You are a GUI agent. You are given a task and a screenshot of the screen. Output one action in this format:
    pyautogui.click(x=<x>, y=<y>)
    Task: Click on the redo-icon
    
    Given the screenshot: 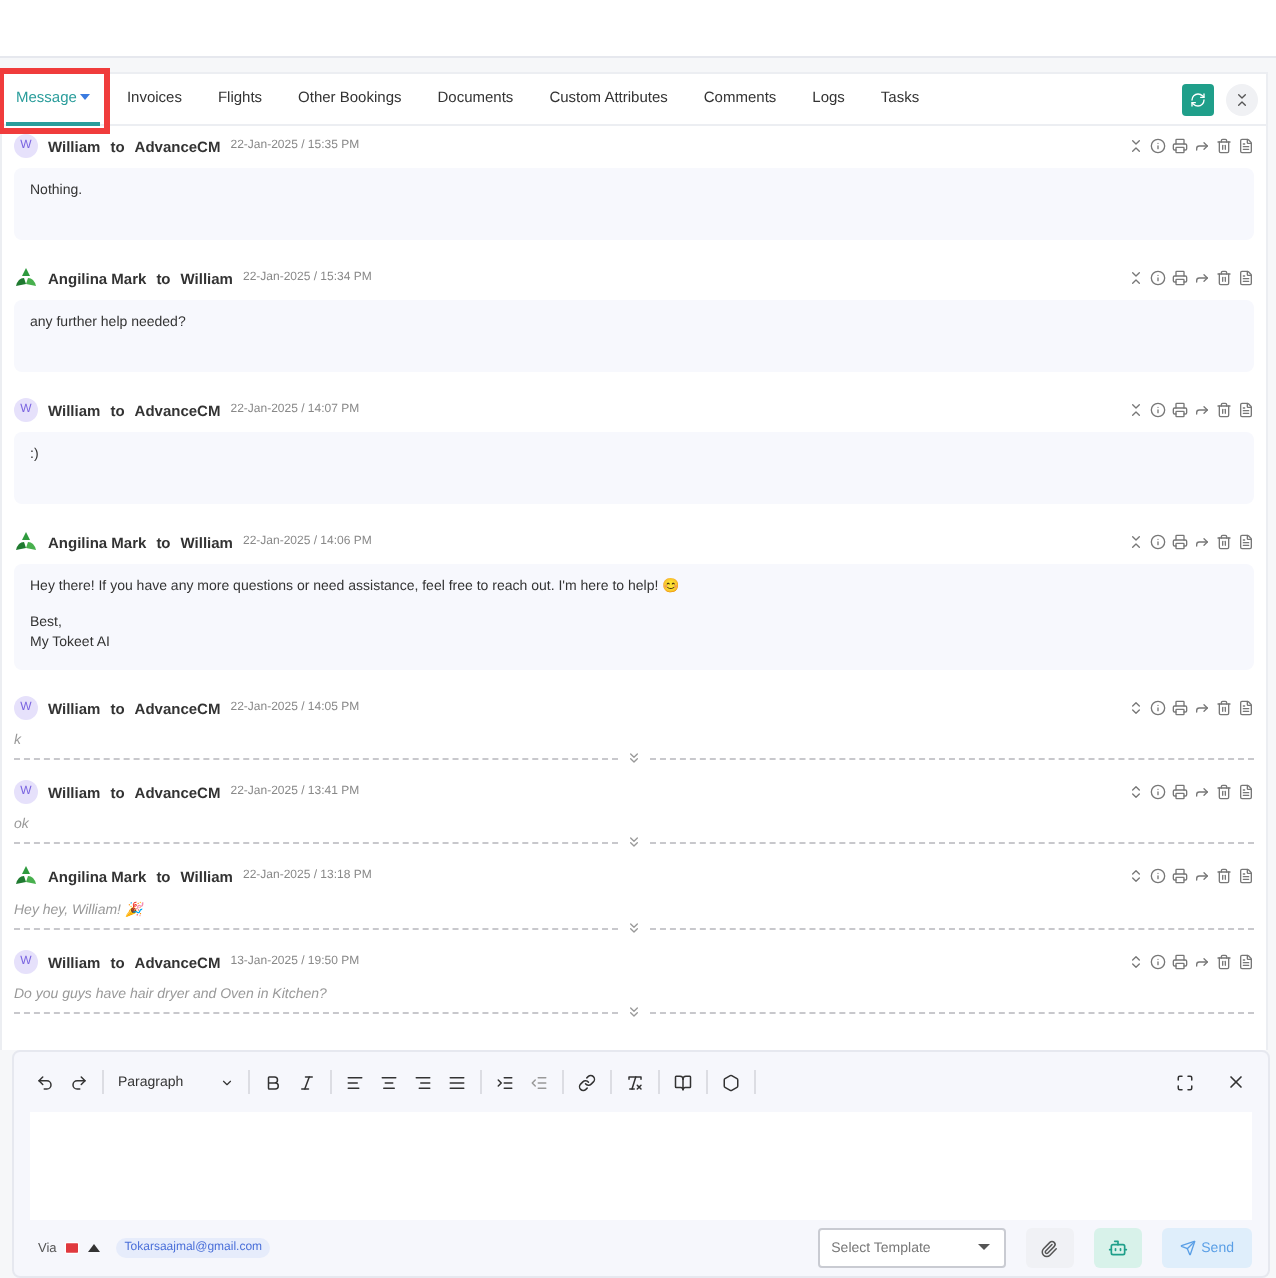 What is the action you would take?
    pyautogui.click(x=79, y=1082)
    